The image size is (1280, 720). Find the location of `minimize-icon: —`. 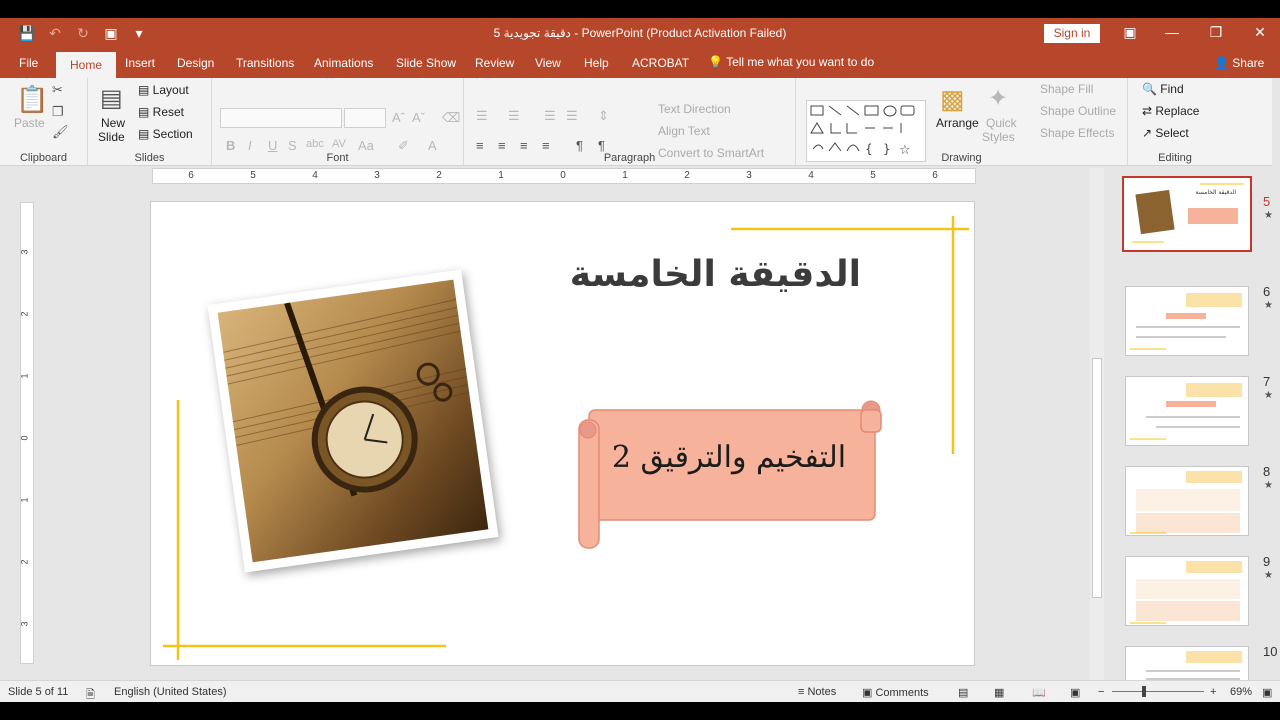

minimize-icon: — is located at coordinates (1172, 32).